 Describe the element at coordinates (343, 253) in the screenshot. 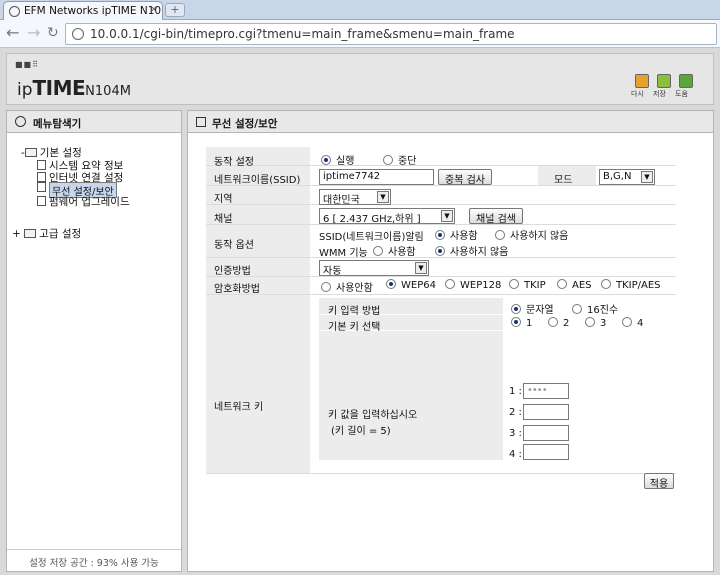

I see `wmm-label: WMM 기능` at that location.